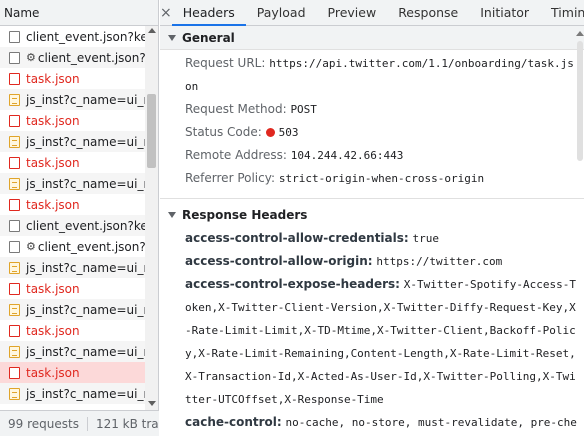 The width and height of the screenshot is (584, 436). What do you see at coordinates (439, 261) in the screenshot?
I see `header-value: https://twitter.com` at bounding box center [439, 261].